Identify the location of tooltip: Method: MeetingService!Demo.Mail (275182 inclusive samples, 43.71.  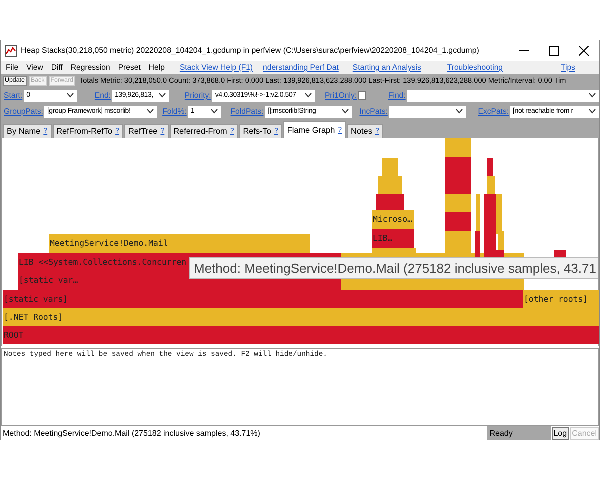
(393, 268).